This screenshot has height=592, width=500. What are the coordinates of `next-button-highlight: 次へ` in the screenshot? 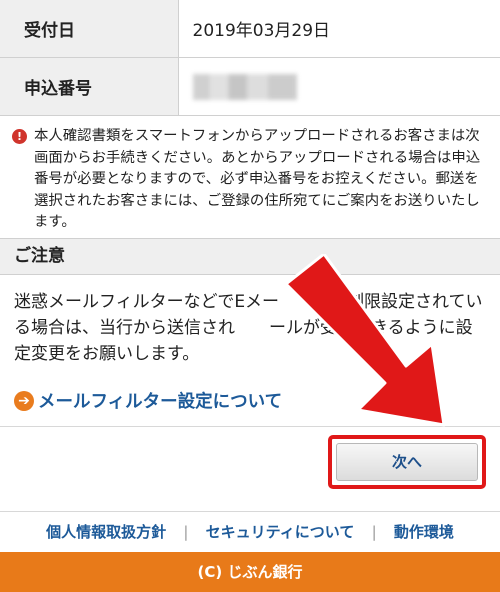 It's located at (407, 462).